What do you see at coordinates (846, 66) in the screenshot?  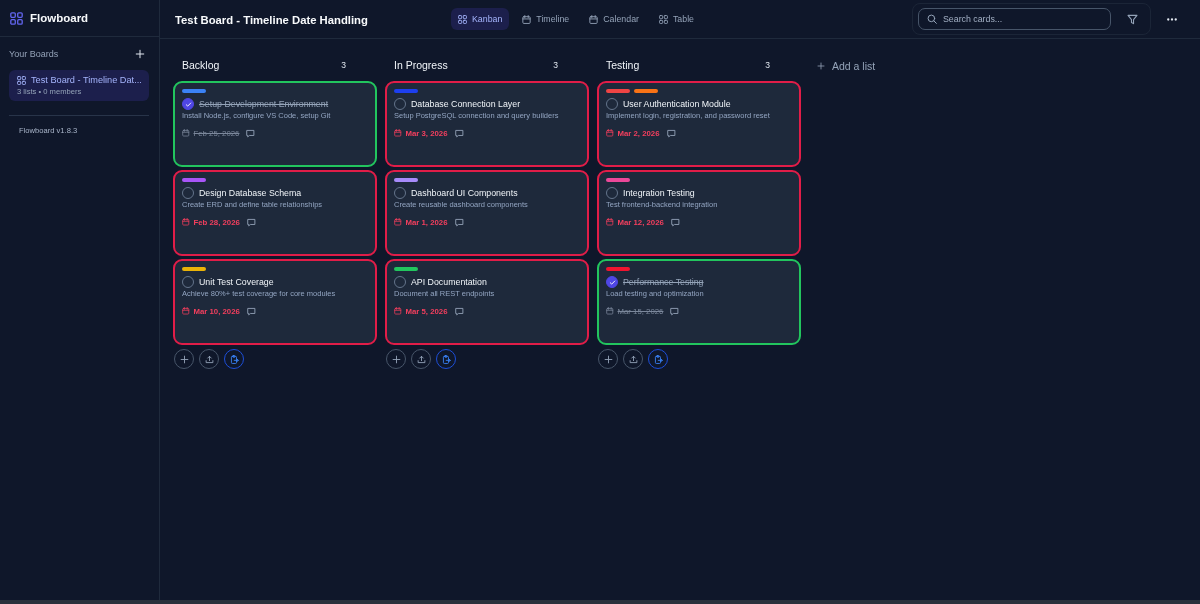 I see `add-list-button: Add a list` at bounding box center [846, 66].